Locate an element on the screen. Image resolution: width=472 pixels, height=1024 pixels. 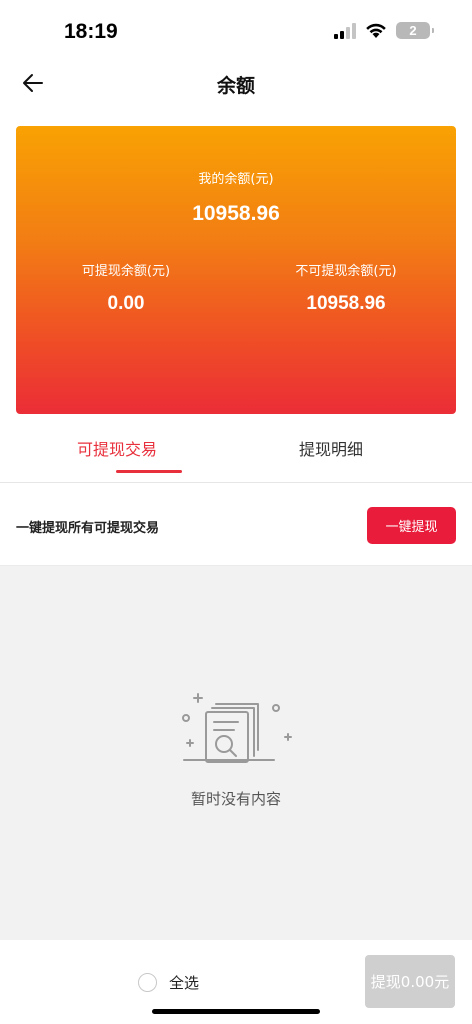
empty-document-search-icon is located at coordinates (237, 728).